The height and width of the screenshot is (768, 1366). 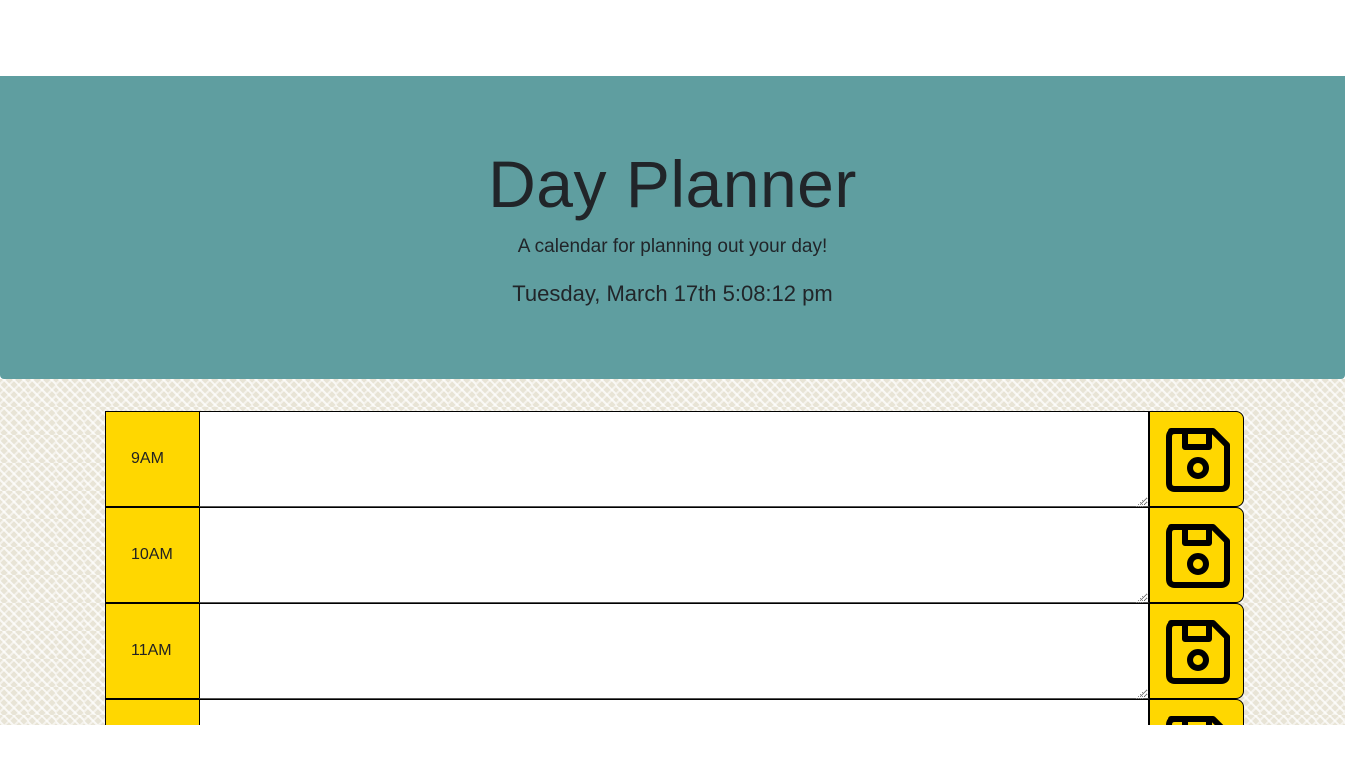 I want to click on page-bottom-blank, so click(x=683, y=746).